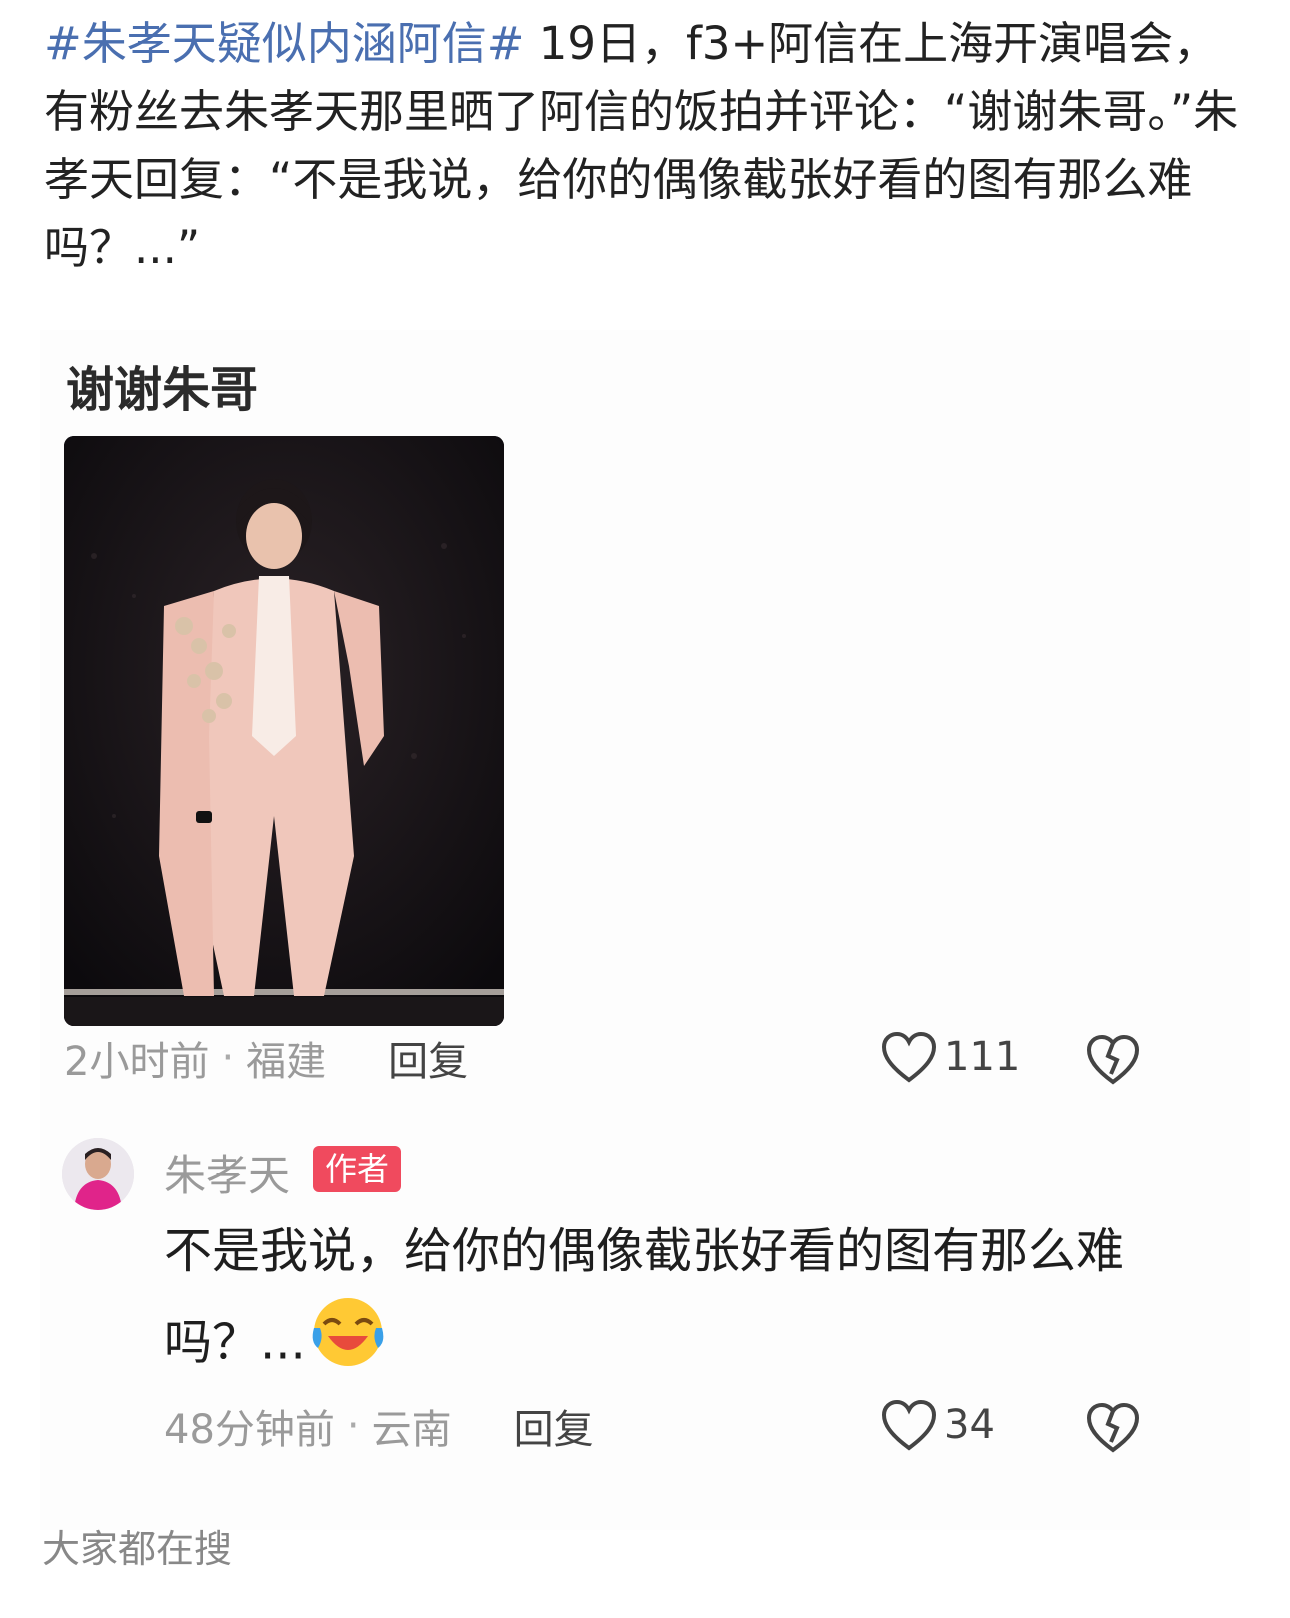 This screenshot has height=1618, width=1290. I want to click on author-badge: 作者, so click(357, 1169).